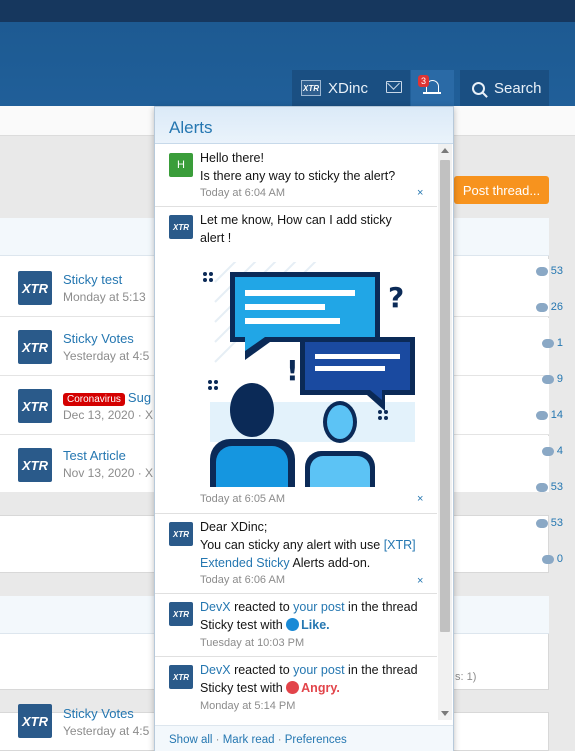  I want to click on thread-prefix: Coronavirus, so click(94, 399).